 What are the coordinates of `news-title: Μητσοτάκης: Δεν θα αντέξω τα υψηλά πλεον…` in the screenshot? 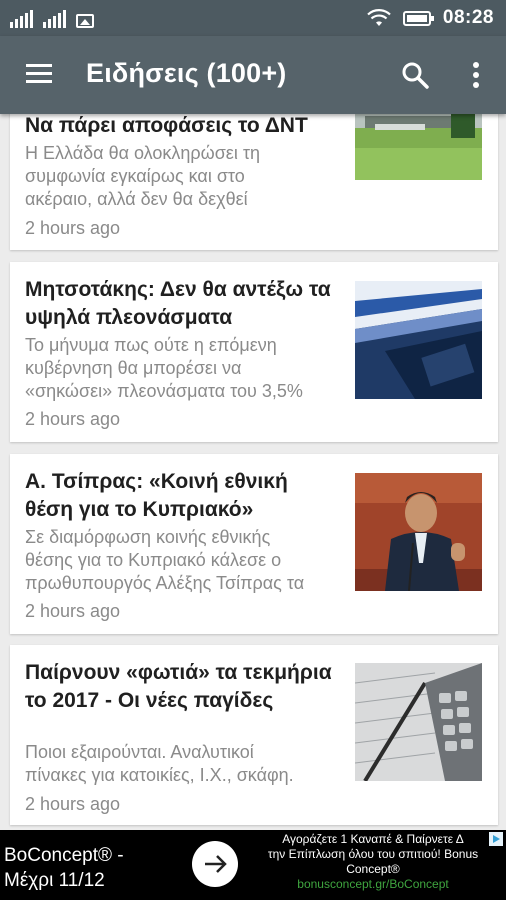 It's located at (178, 303).